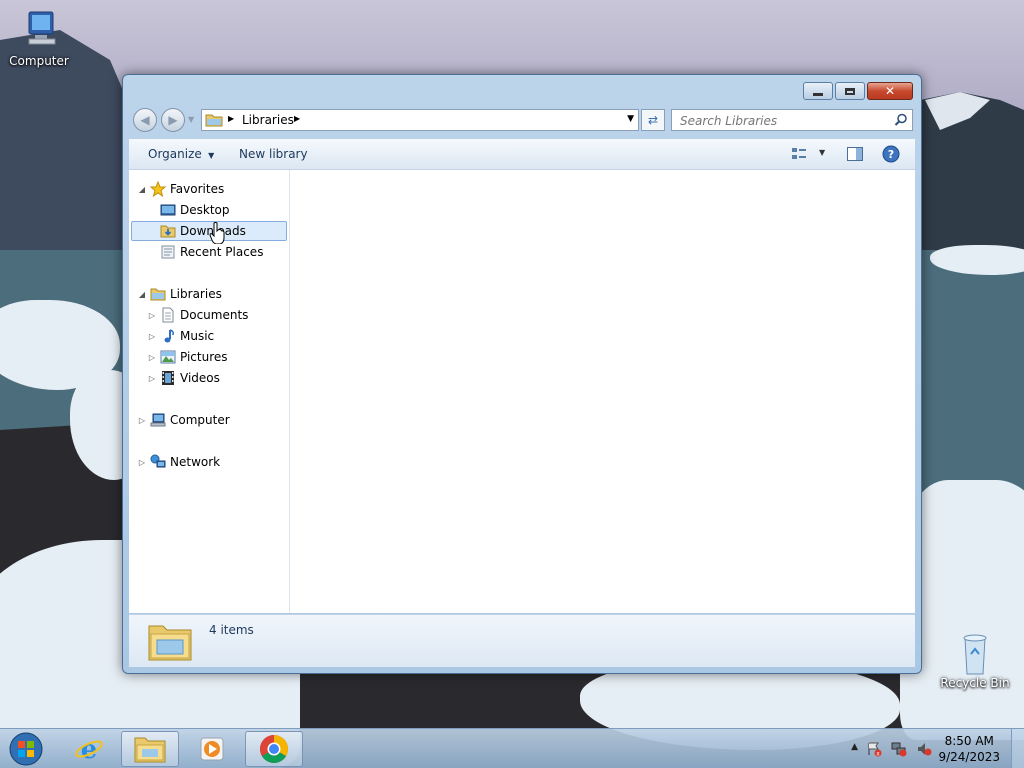  I want to click on show-desktop-button, so click(1017, 748).